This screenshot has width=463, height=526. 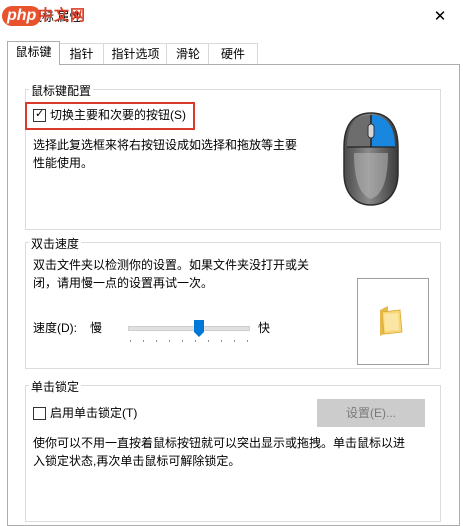 I want to click on switch-description-line1: 选择此复选框来将右按钮设成如选择和拖放等主要, so click(x=165, y=145).